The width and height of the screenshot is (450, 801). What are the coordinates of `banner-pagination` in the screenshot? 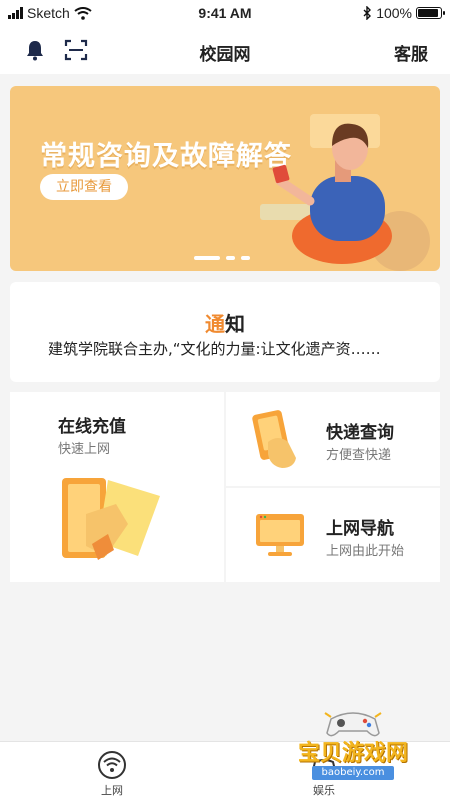 It's located at (222, 258).